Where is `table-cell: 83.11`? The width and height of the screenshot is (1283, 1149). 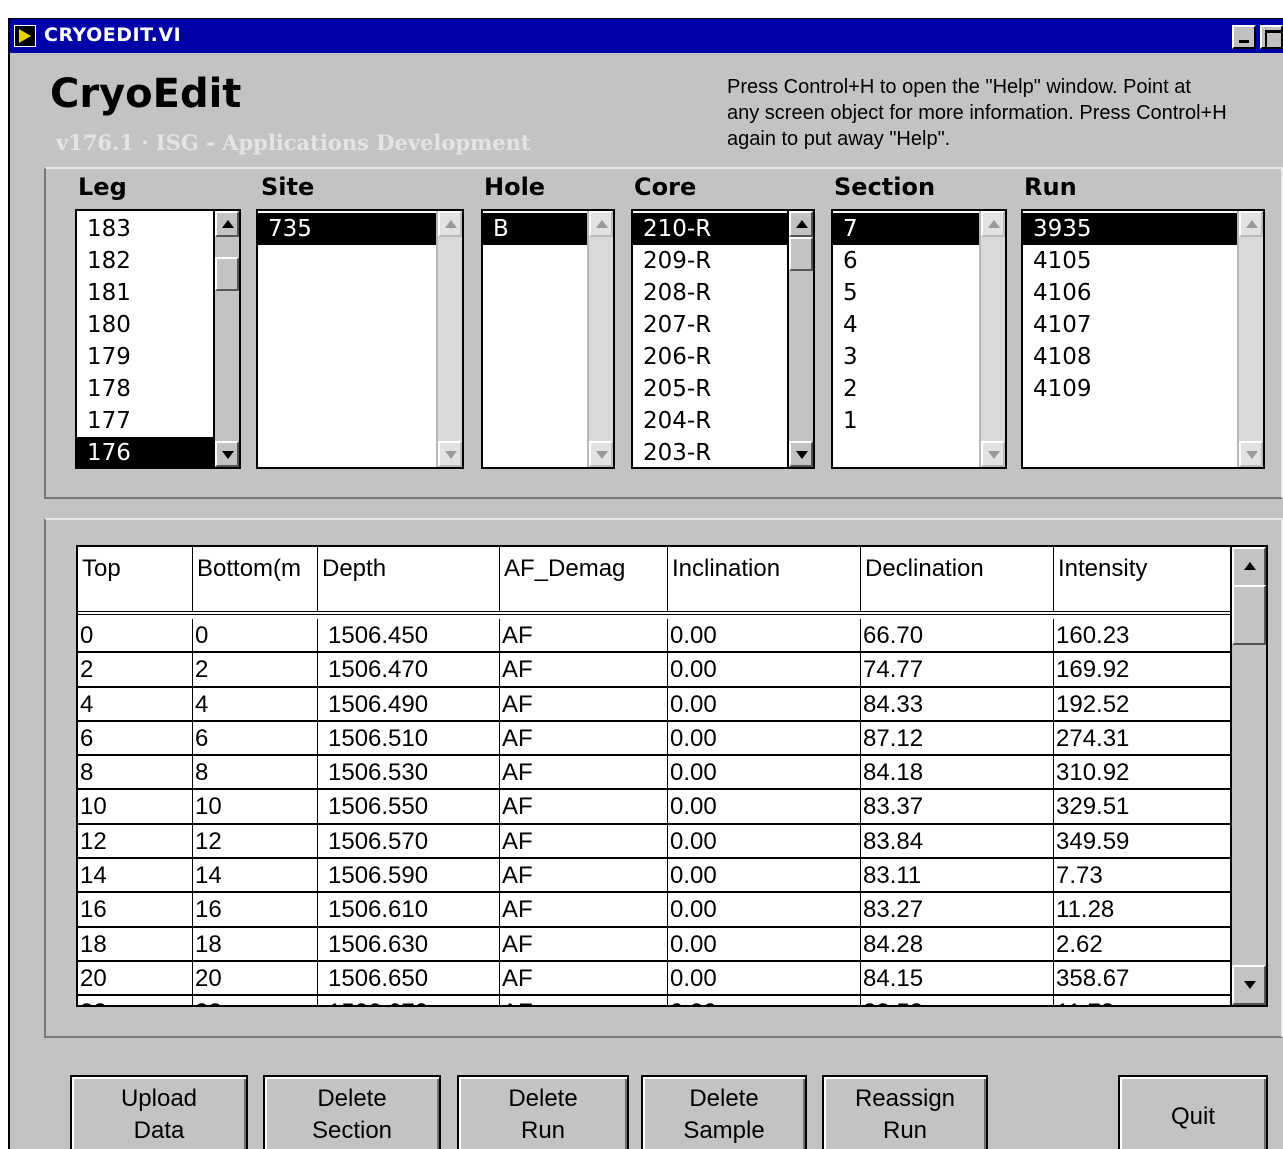
table-cell: 83.11 is located at coordinates (957, 875).